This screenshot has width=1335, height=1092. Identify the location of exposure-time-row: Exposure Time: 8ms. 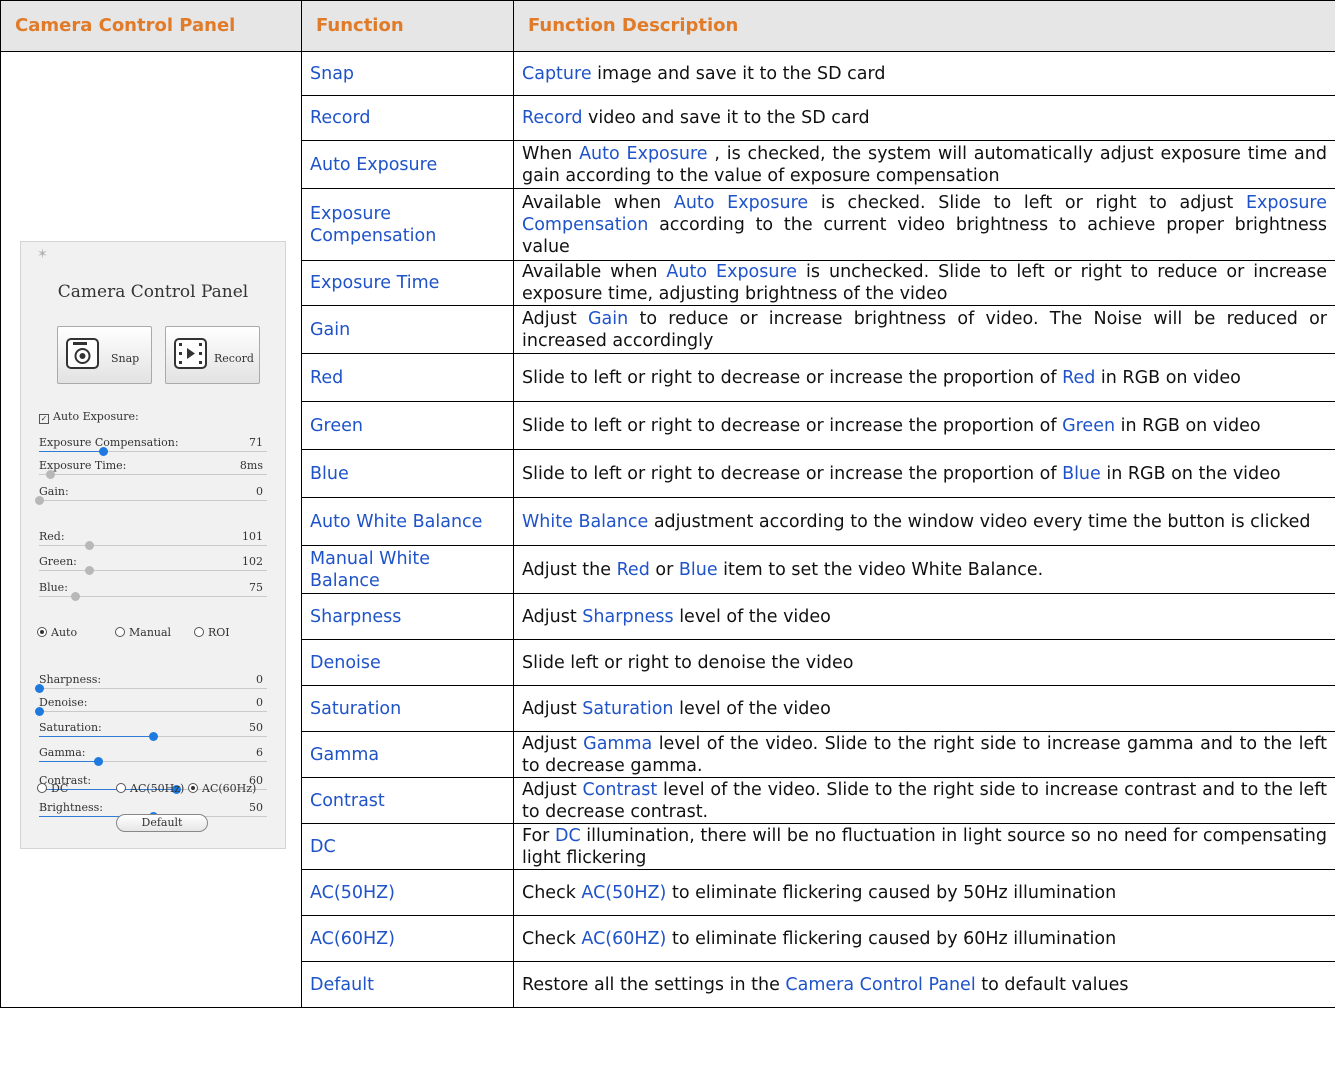
(153, 463).